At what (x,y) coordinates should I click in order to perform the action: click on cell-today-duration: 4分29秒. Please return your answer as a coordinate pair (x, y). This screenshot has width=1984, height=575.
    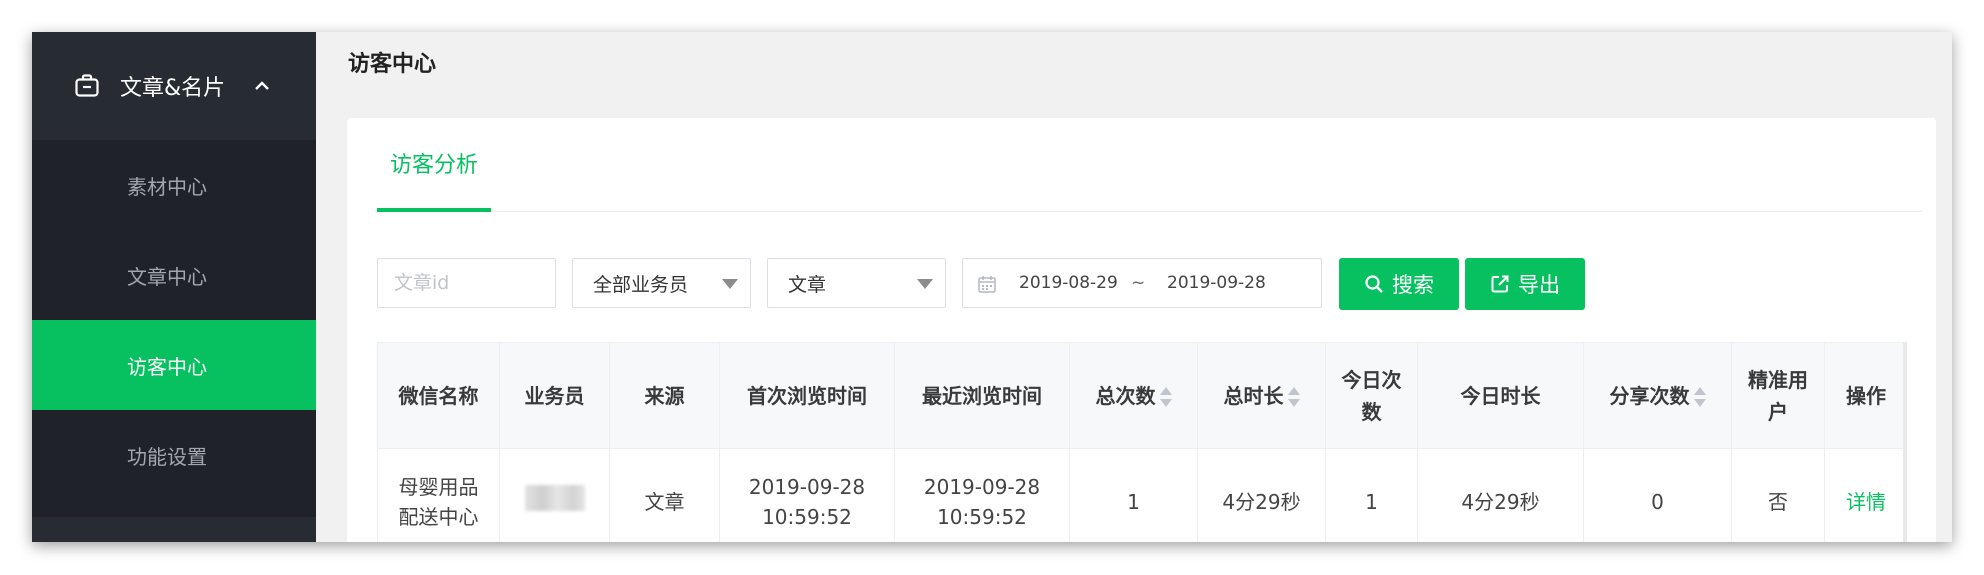
    Looking at the image, I should click on (1500, 495).